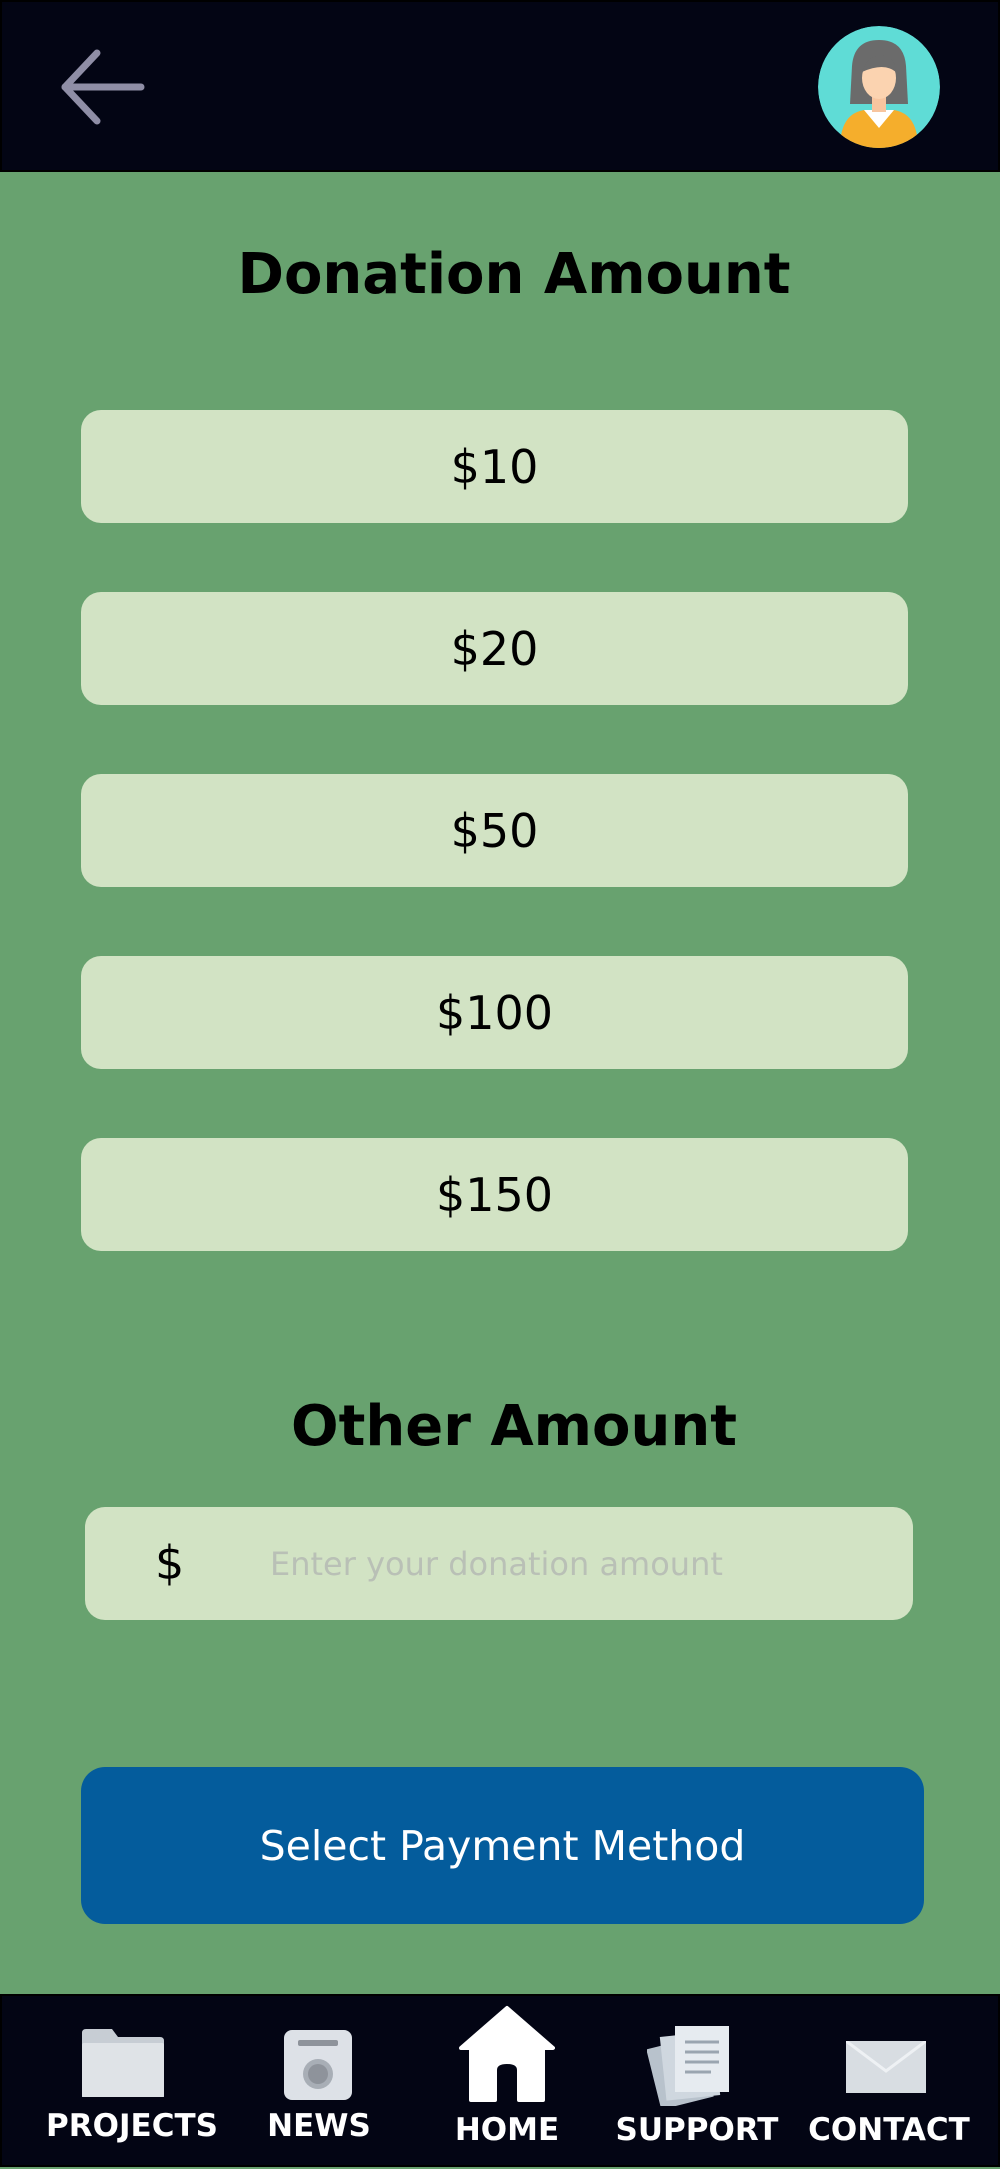 This screenshot has width=1000, height=2169. I want to click on nav-label-news: NEWS, so click(319, 2126).